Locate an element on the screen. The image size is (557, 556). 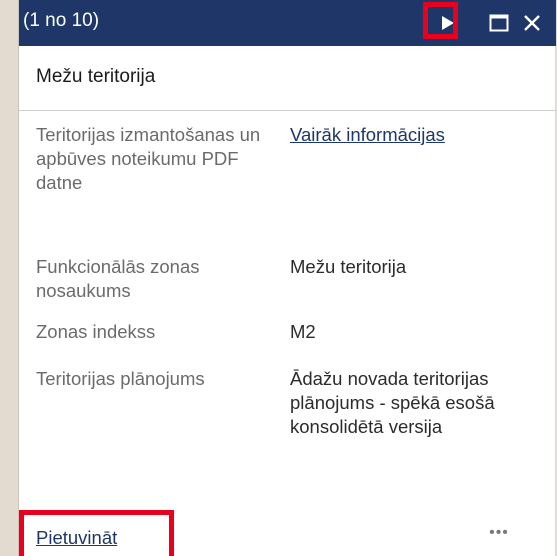
square-icon is located at coordinates (499, 23).